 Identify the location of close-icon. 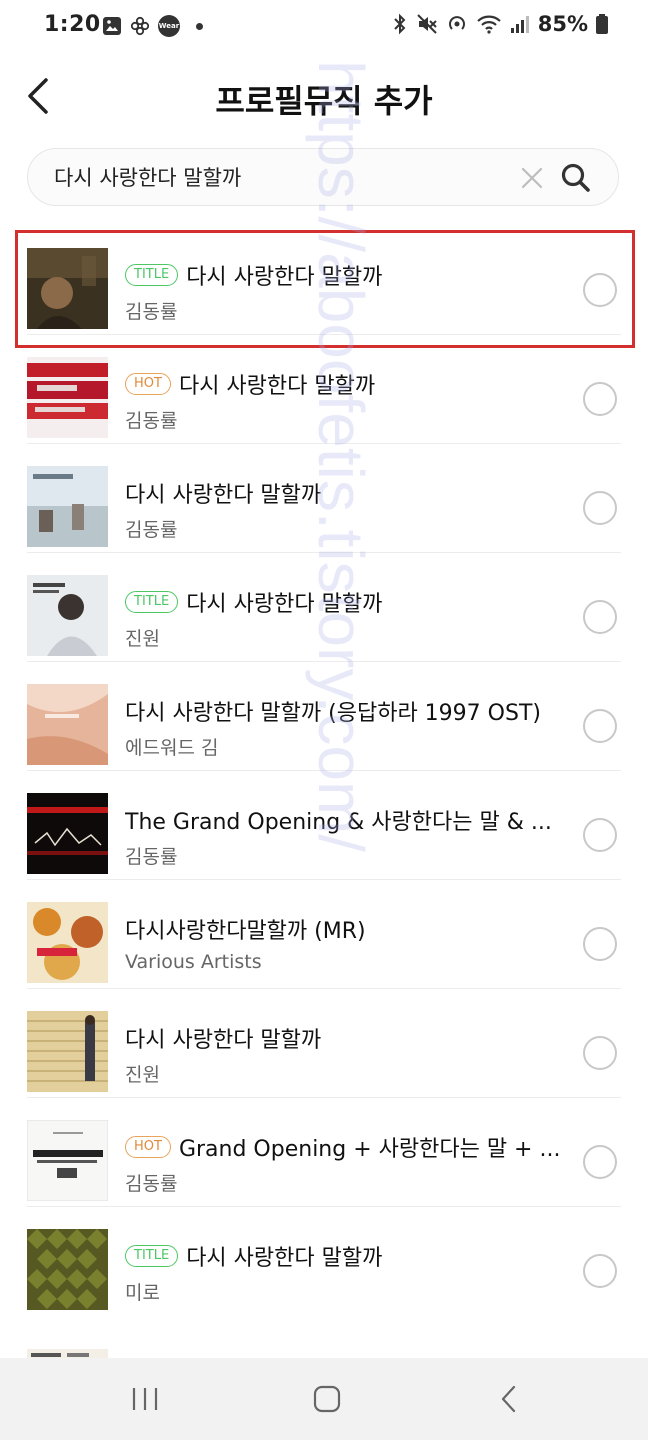
(532, 178).